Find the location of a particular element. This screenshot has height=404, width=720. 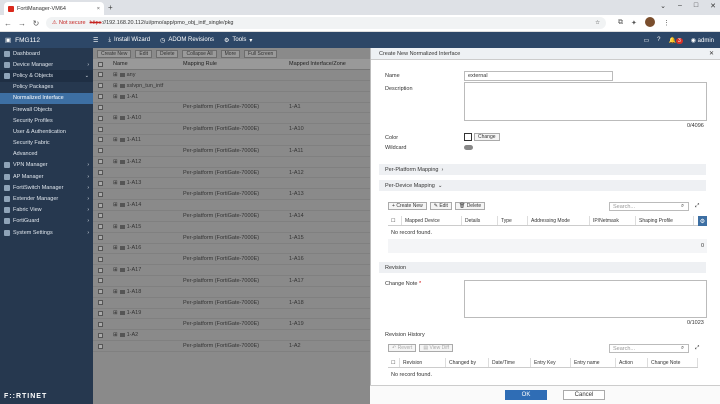

name-input: external is located at coordinates (538, 76).